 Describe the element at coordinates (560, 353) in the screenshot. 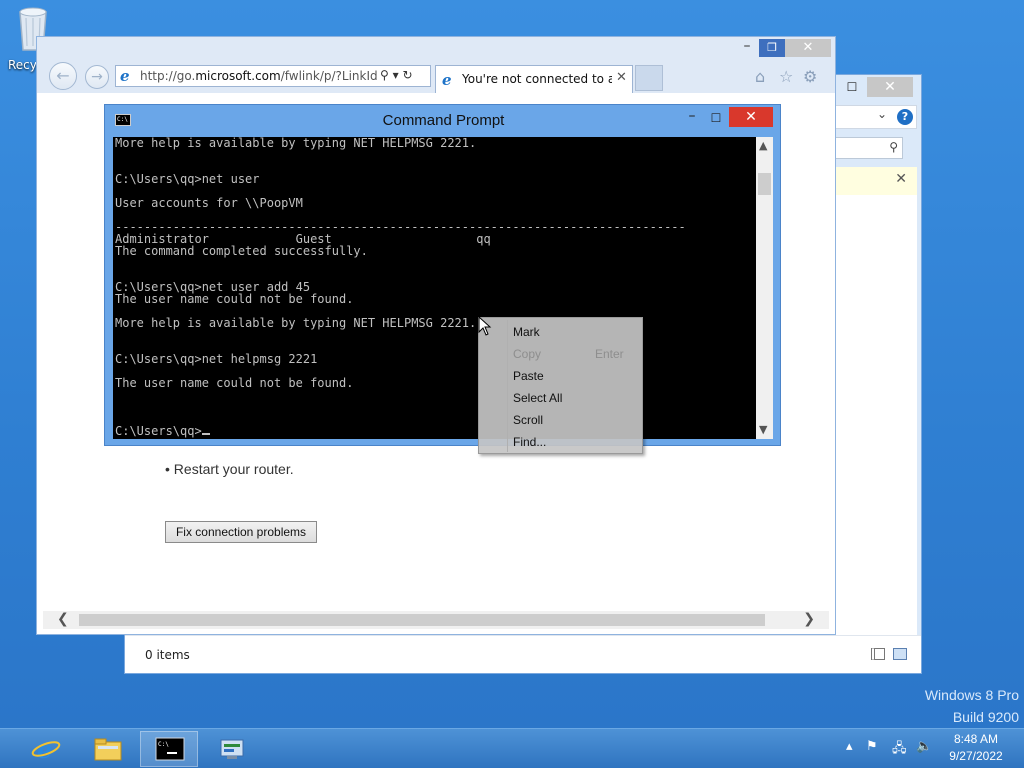

I see `menu-item-copy: Copy Enter` at that location.